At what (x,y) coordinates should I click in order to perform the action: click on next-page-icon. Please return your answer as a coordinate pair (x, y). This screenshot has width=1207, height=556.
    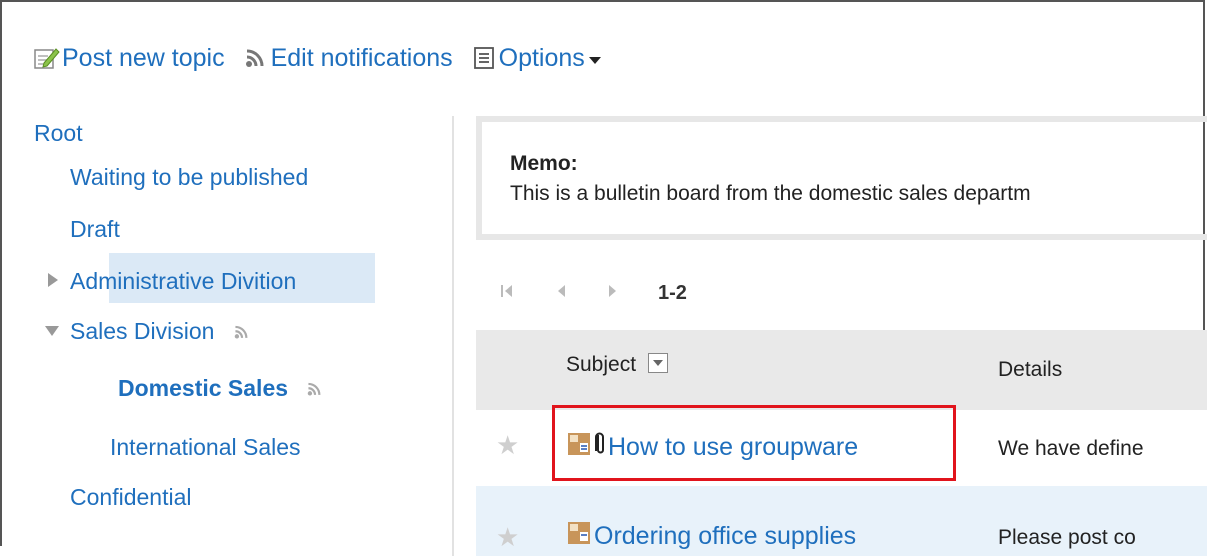
    Looking at the image, I should click on (613, 293).